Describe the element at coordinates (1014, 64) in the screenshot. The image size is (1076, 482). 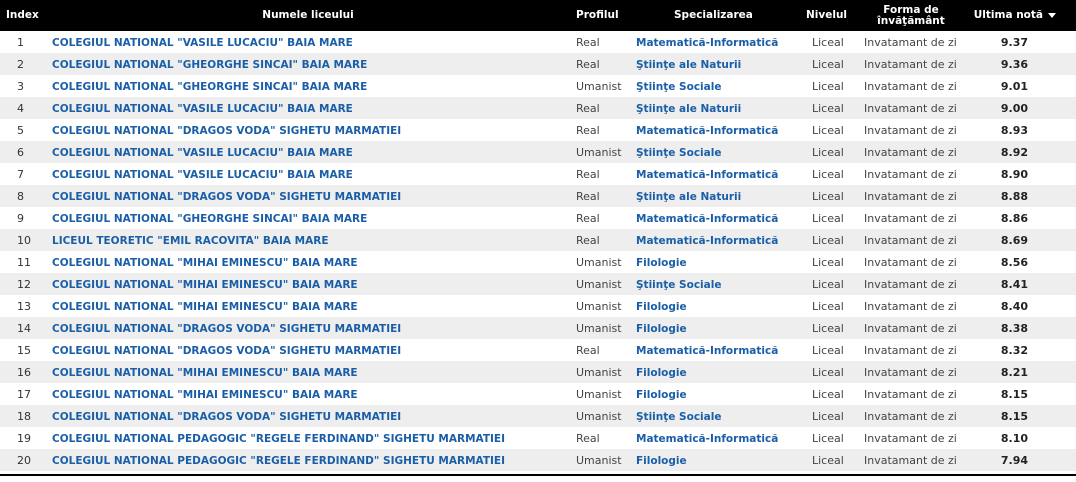
I see `grade-cell: 9.36` at that location.